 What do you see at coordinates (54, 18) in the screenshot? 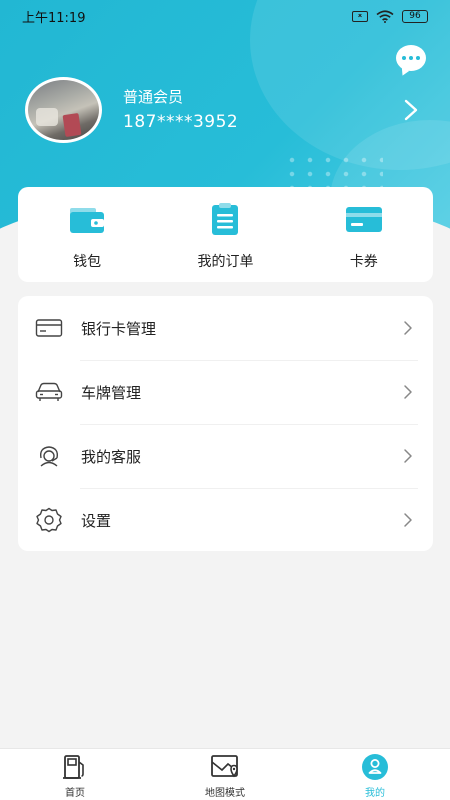
I see `status-time: 上午11:19` at bounding box center [54, 18].